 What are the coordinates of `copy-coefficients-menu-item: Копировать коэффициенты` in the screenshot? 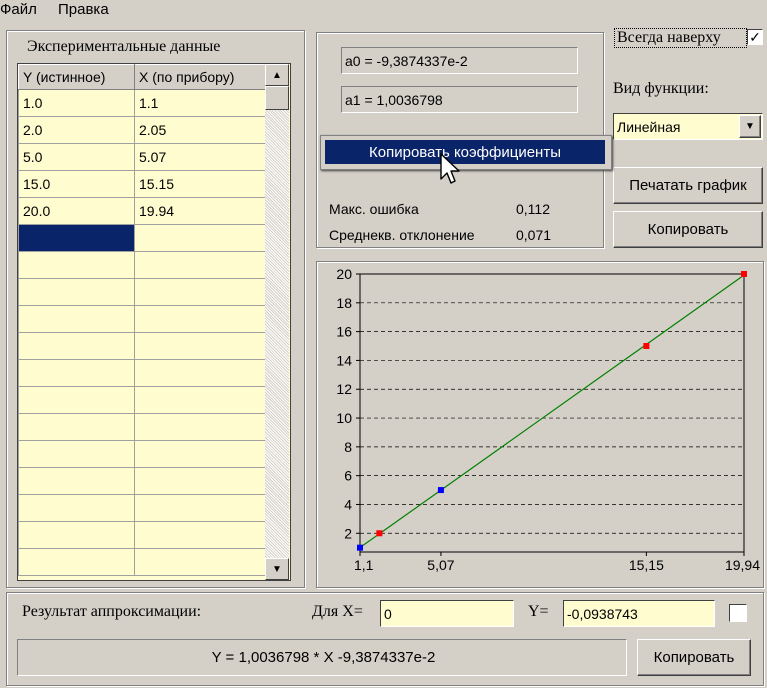 It's located at (465, 152).